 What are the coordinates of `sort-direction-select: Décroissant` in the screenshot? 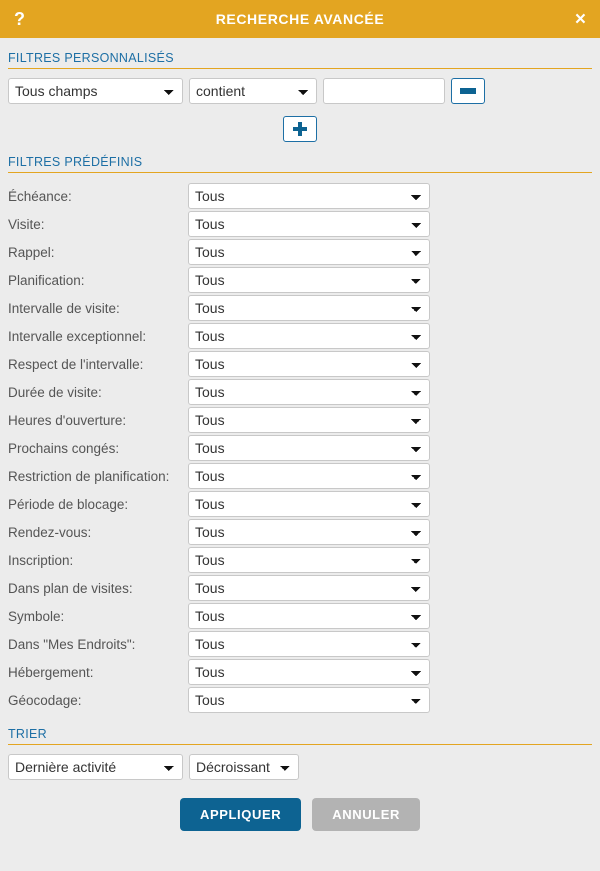 It's located at (244, 767).